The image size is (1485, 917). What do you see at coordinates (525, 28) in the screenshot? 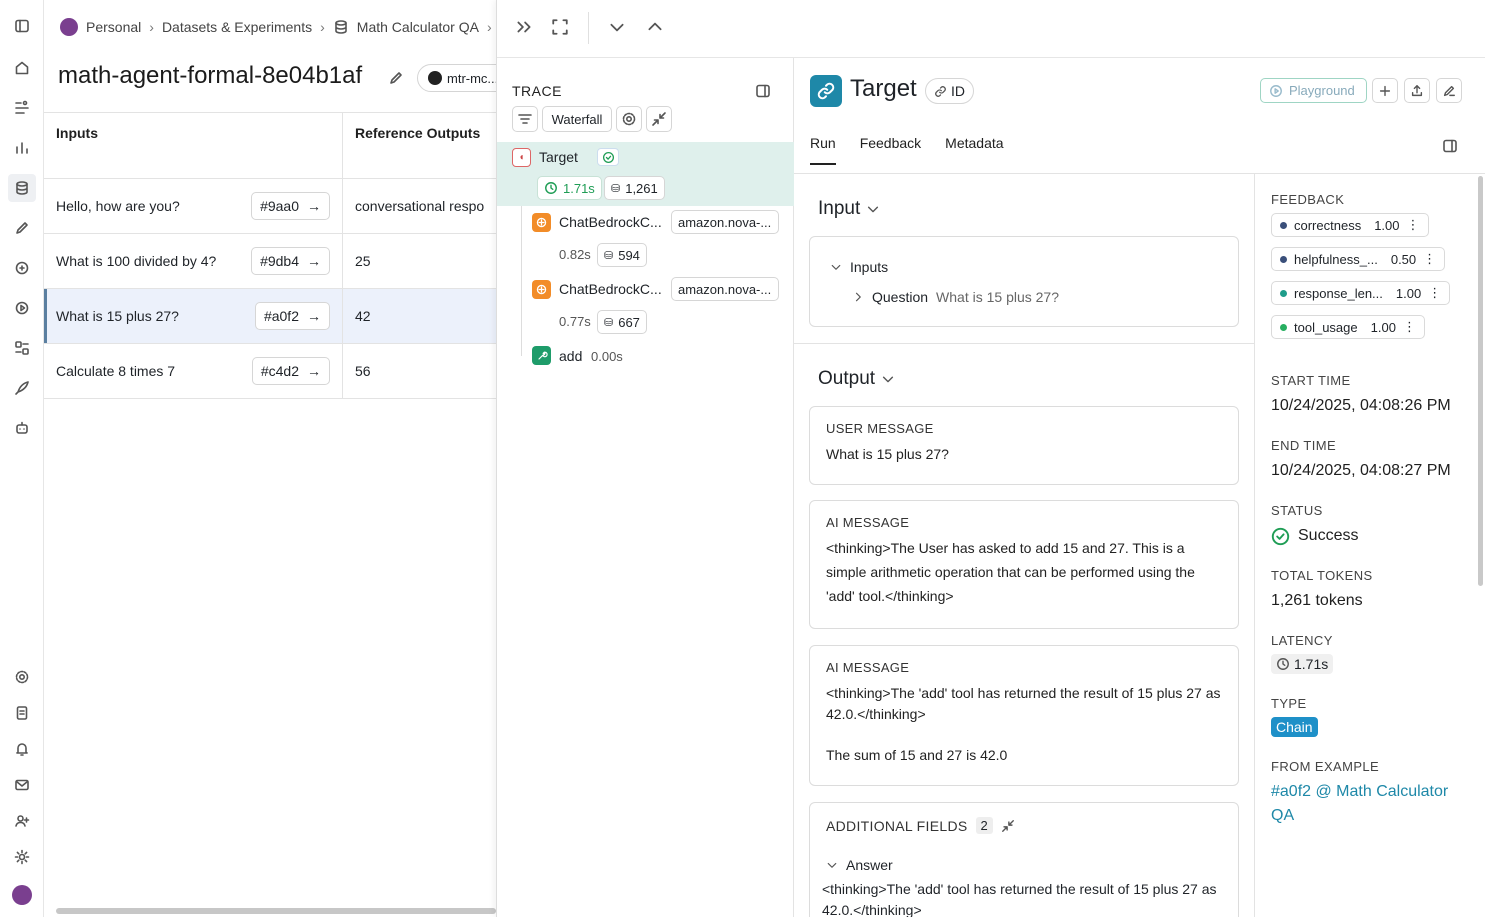
I see `collapse-panel-icon` at bounding box center [525, 28].